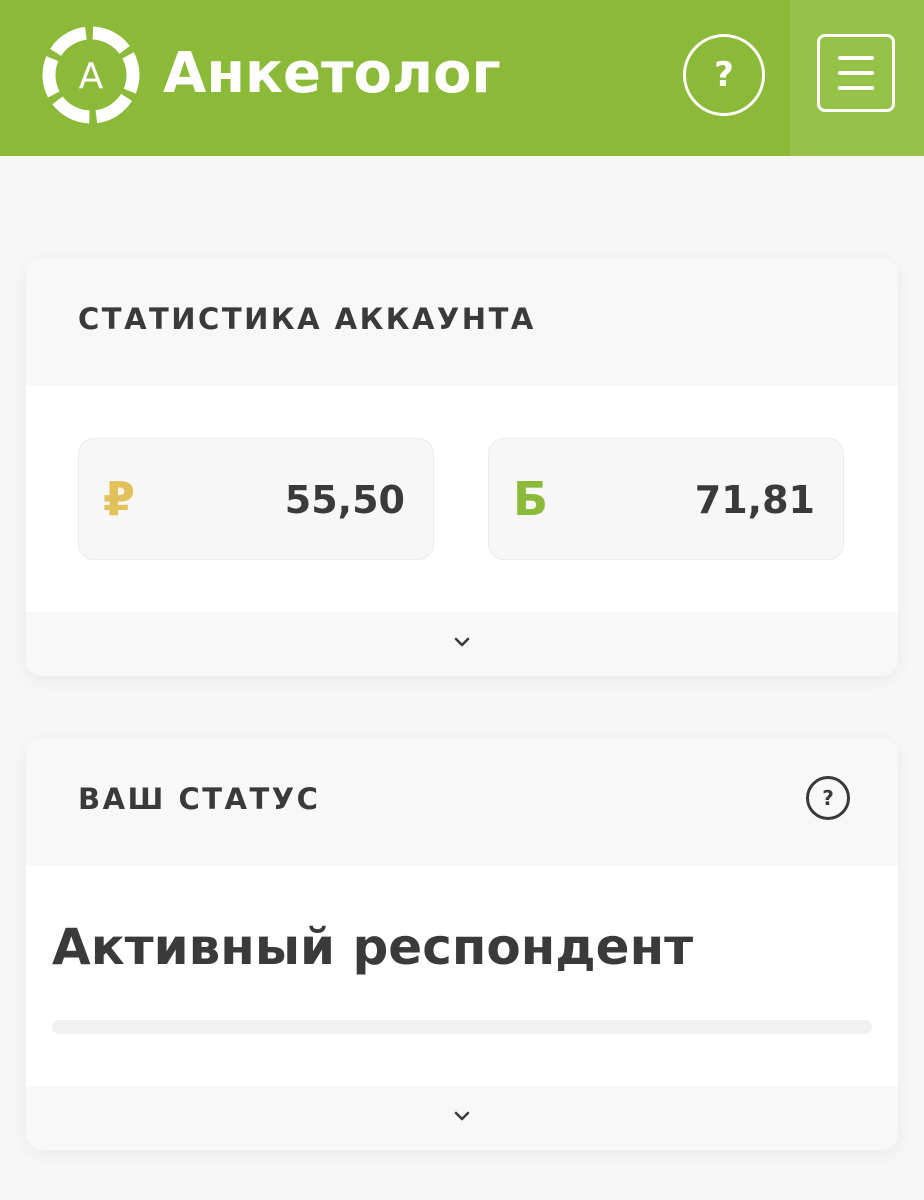 The height and width of the screenshot is (1200, 924). Describe the element at coordinates (199, 799) in the screenshot. I see `card-title: ВАШ СТАТУС` at that location.